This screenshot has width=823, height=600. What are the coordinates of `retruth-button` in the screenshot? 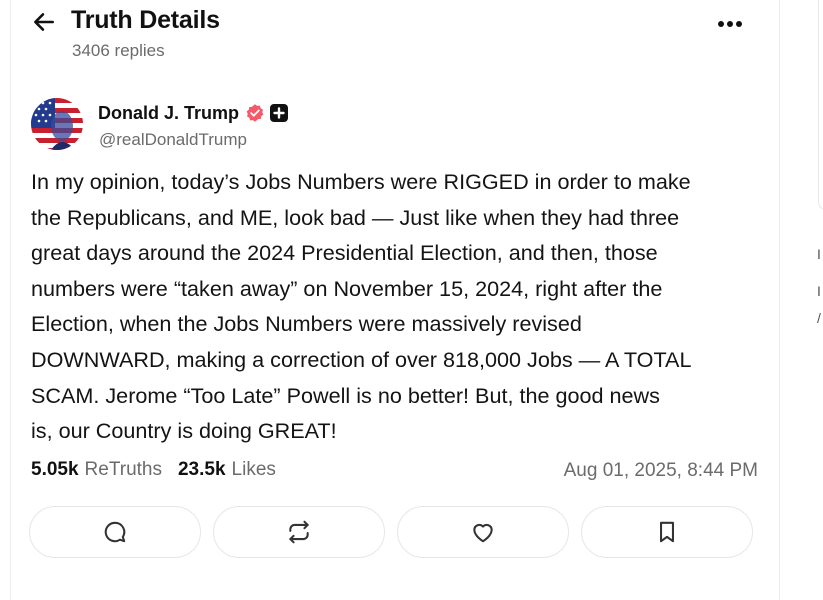 It's located at (299, 532).